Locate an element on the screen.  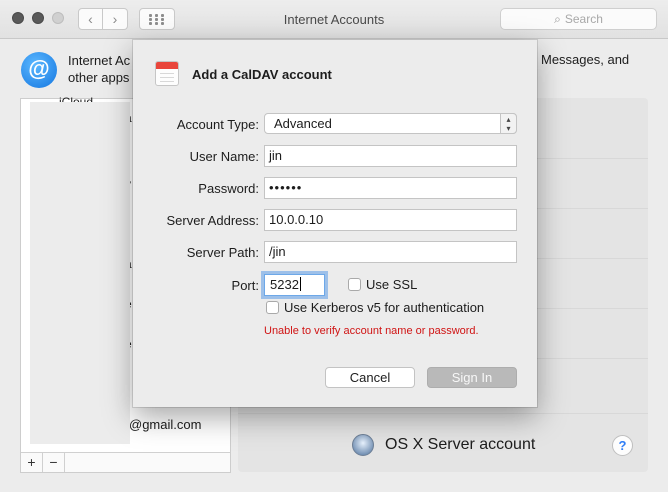
divider is located at coordinates (443, 413).